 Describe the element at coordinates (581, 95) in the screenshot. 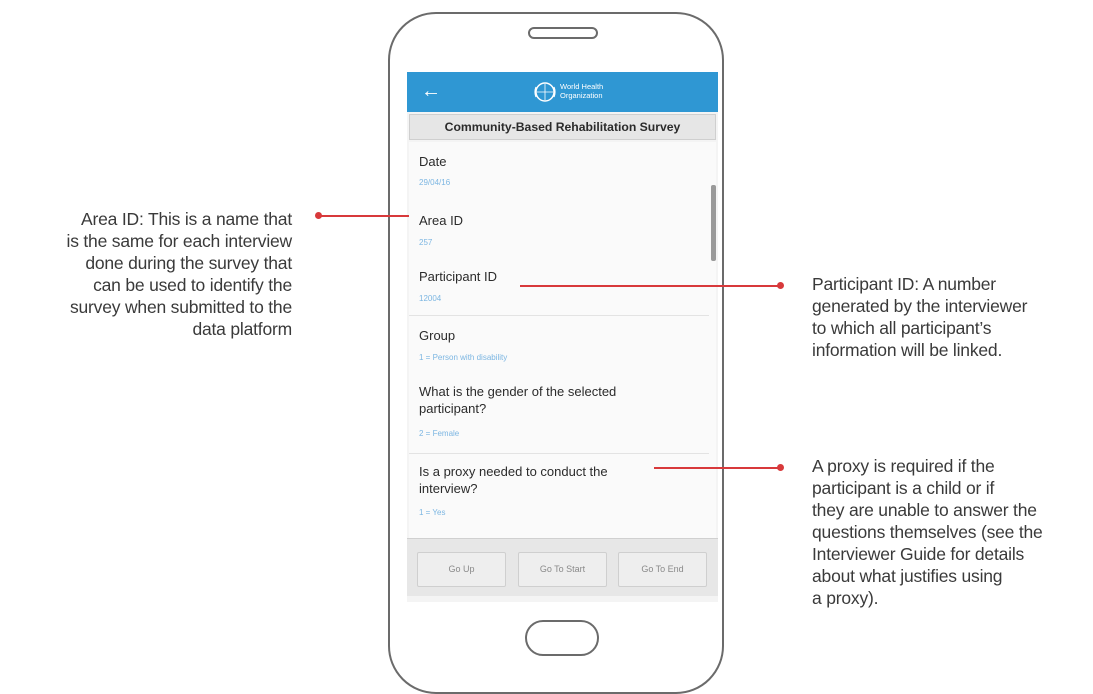

I see `logo-line: Organization` at that location.